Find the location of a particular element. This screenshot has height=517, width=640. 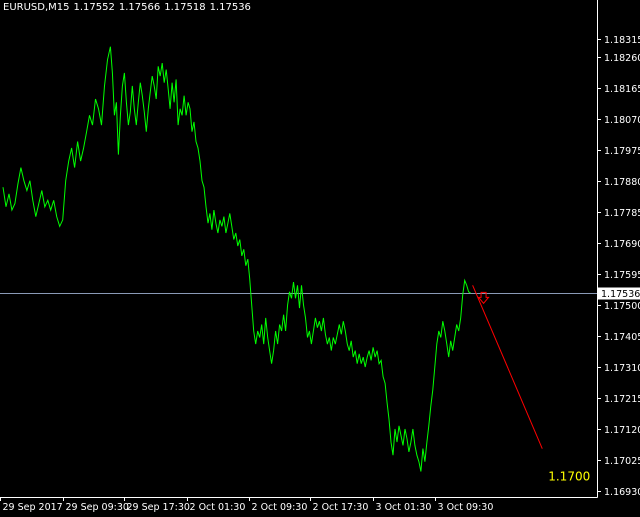

y-tick-label: 1.18070 is located at coordinates (622, 120).